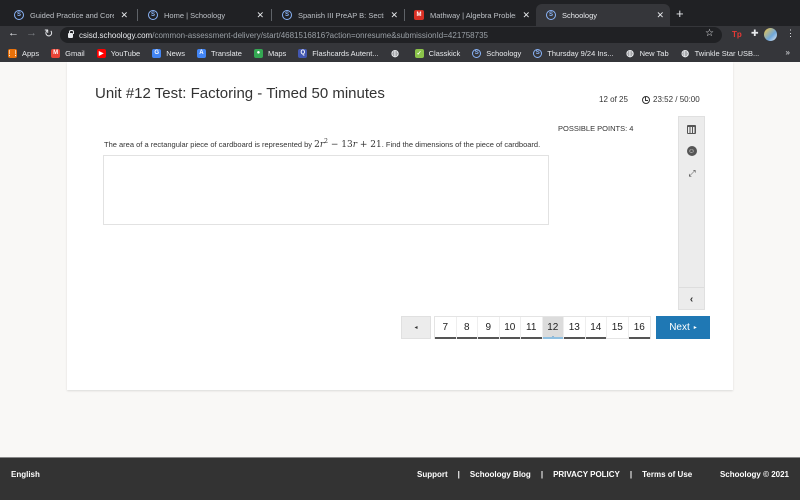  I want to click on browser-menu-icon: ⋮, so click(790, 33).